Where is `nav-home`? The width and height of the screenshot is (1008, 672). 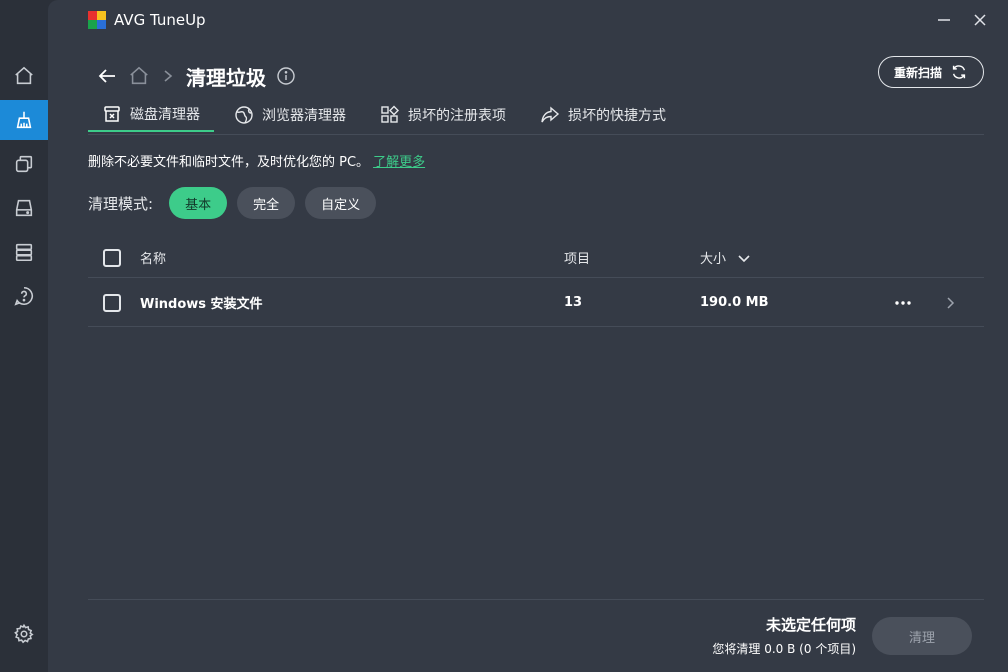
nav-home is located at coordinates (24, 76).